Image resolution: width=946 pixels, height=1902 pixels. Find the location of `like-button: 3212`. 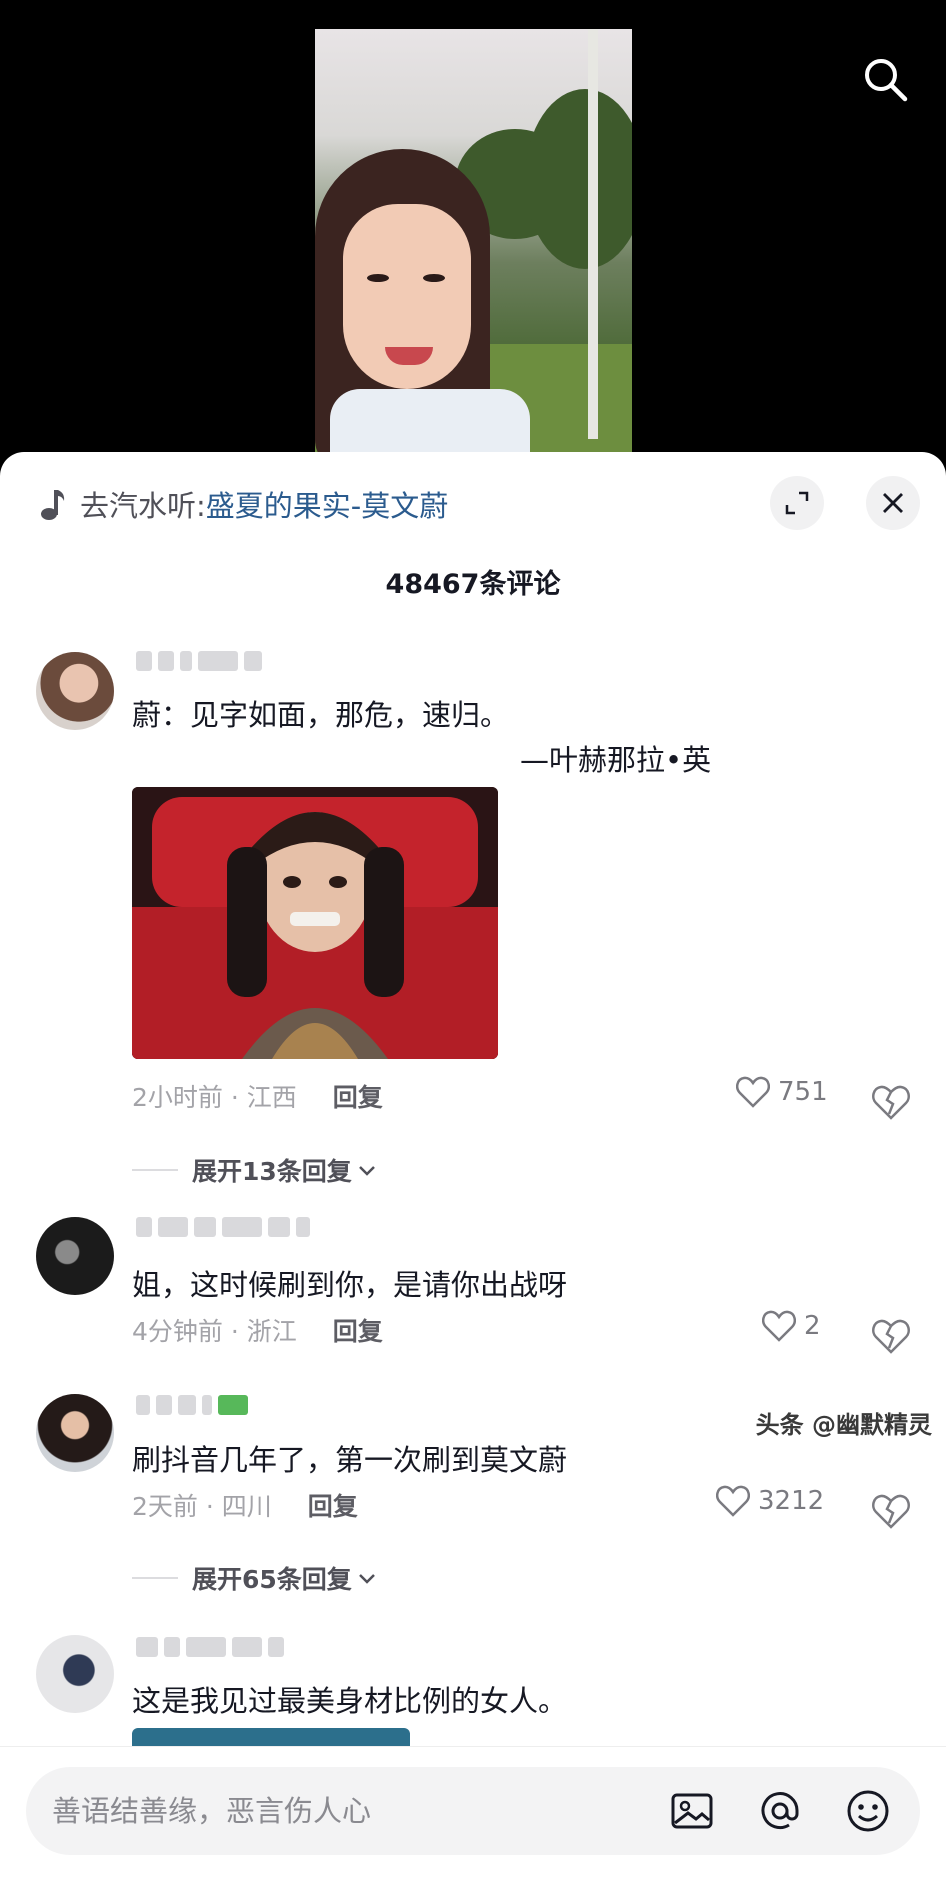

like-button: 3212 is located at coordinates (770, 1501).